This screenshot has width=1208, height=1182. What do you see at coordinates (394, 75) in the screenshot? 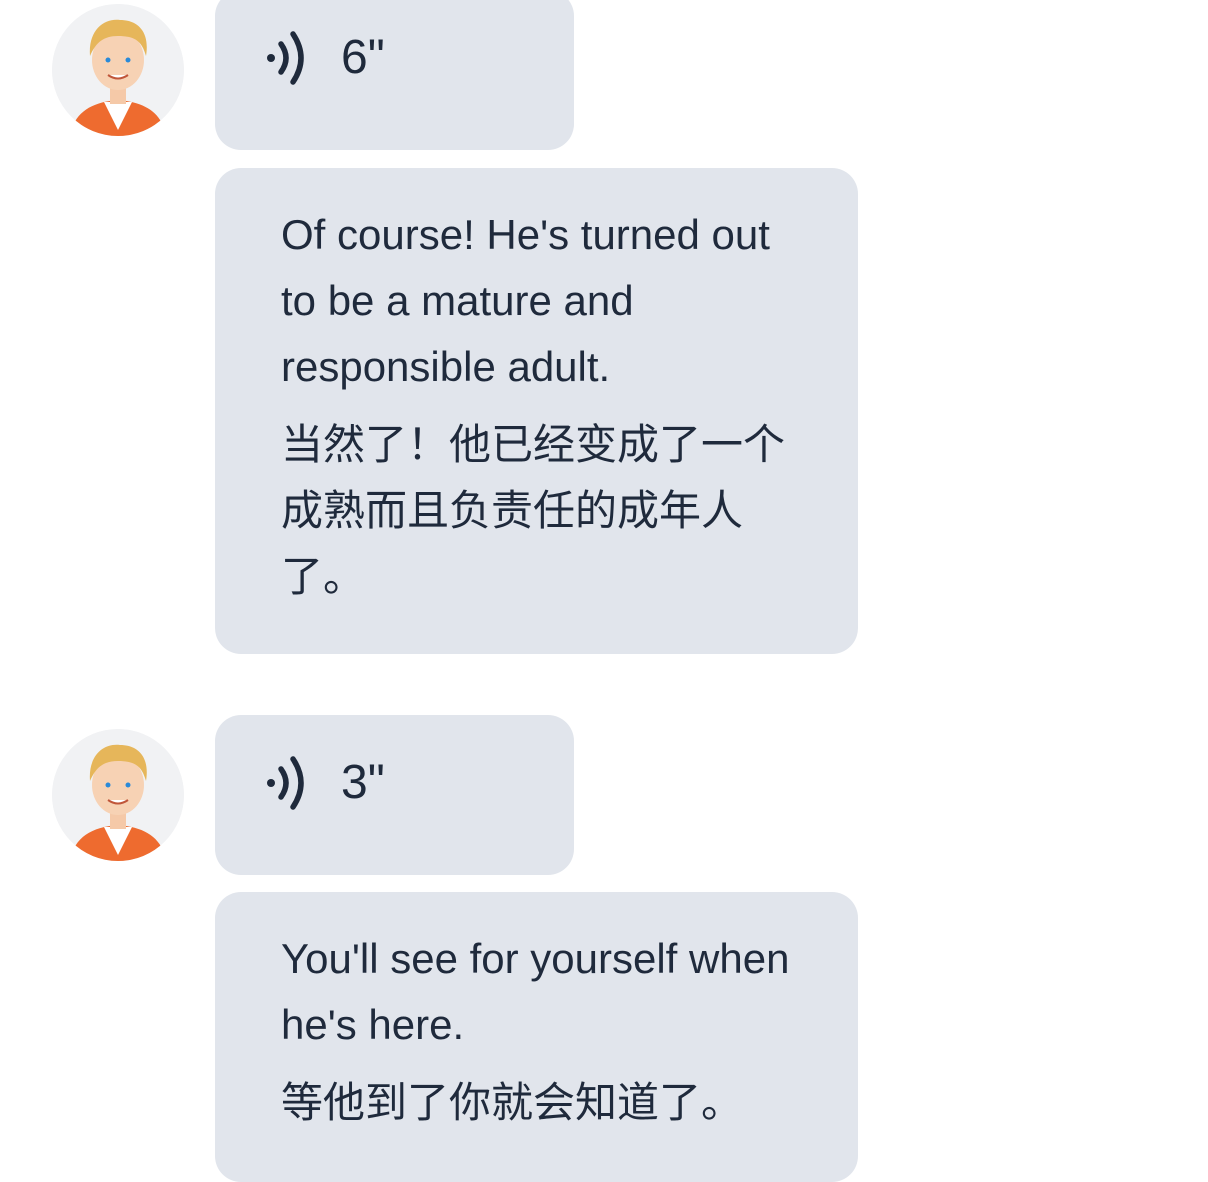
I see `audio-message-bubble: 6"` at bounding box center [394, 75].